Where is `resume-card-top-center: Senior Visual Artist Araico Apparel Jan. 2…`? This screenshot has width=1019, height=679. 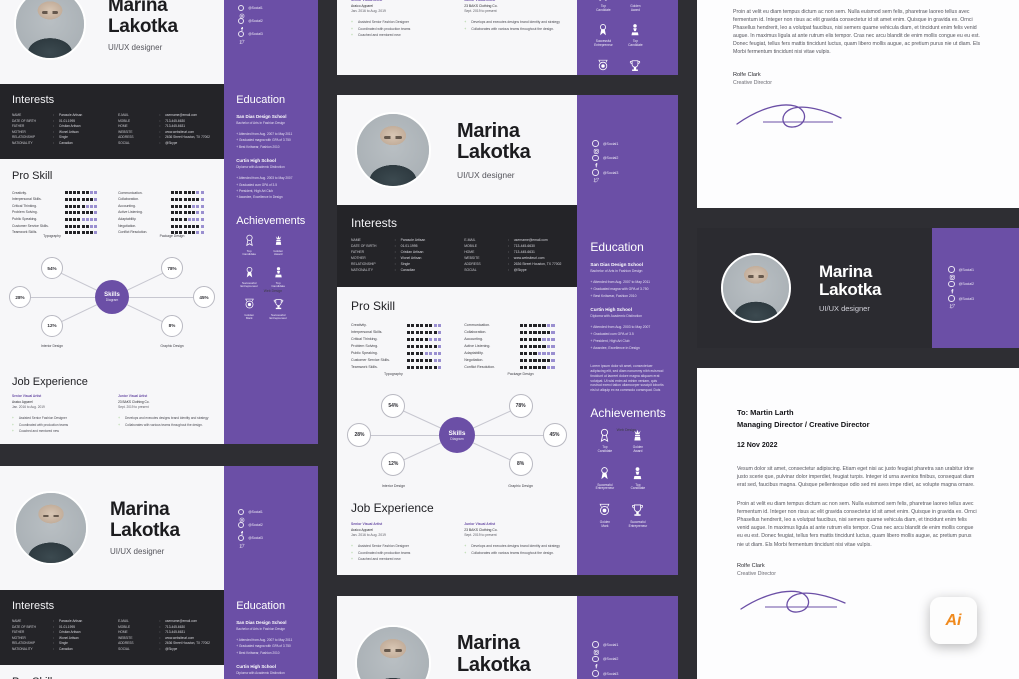 resume-card-top-center: Senior Visual Artist Araico Apparel Jan. 2… is located at coordinates (507, 37).